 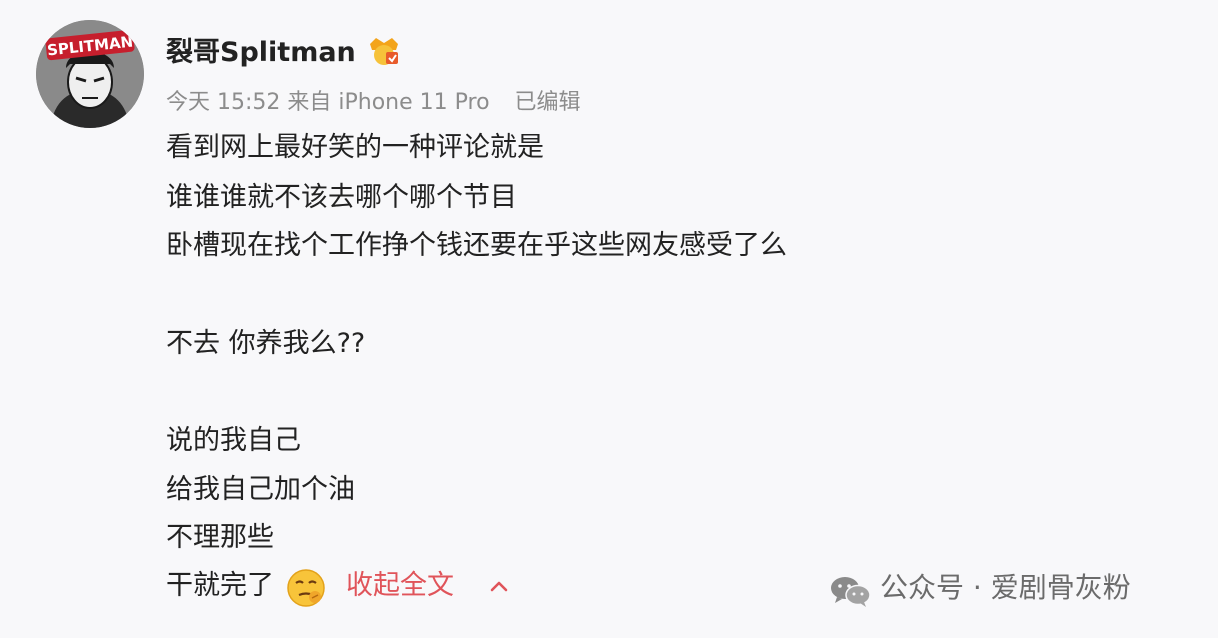 I want to click on collapse-text-button: 收起全文, so click(x=400, y=586).